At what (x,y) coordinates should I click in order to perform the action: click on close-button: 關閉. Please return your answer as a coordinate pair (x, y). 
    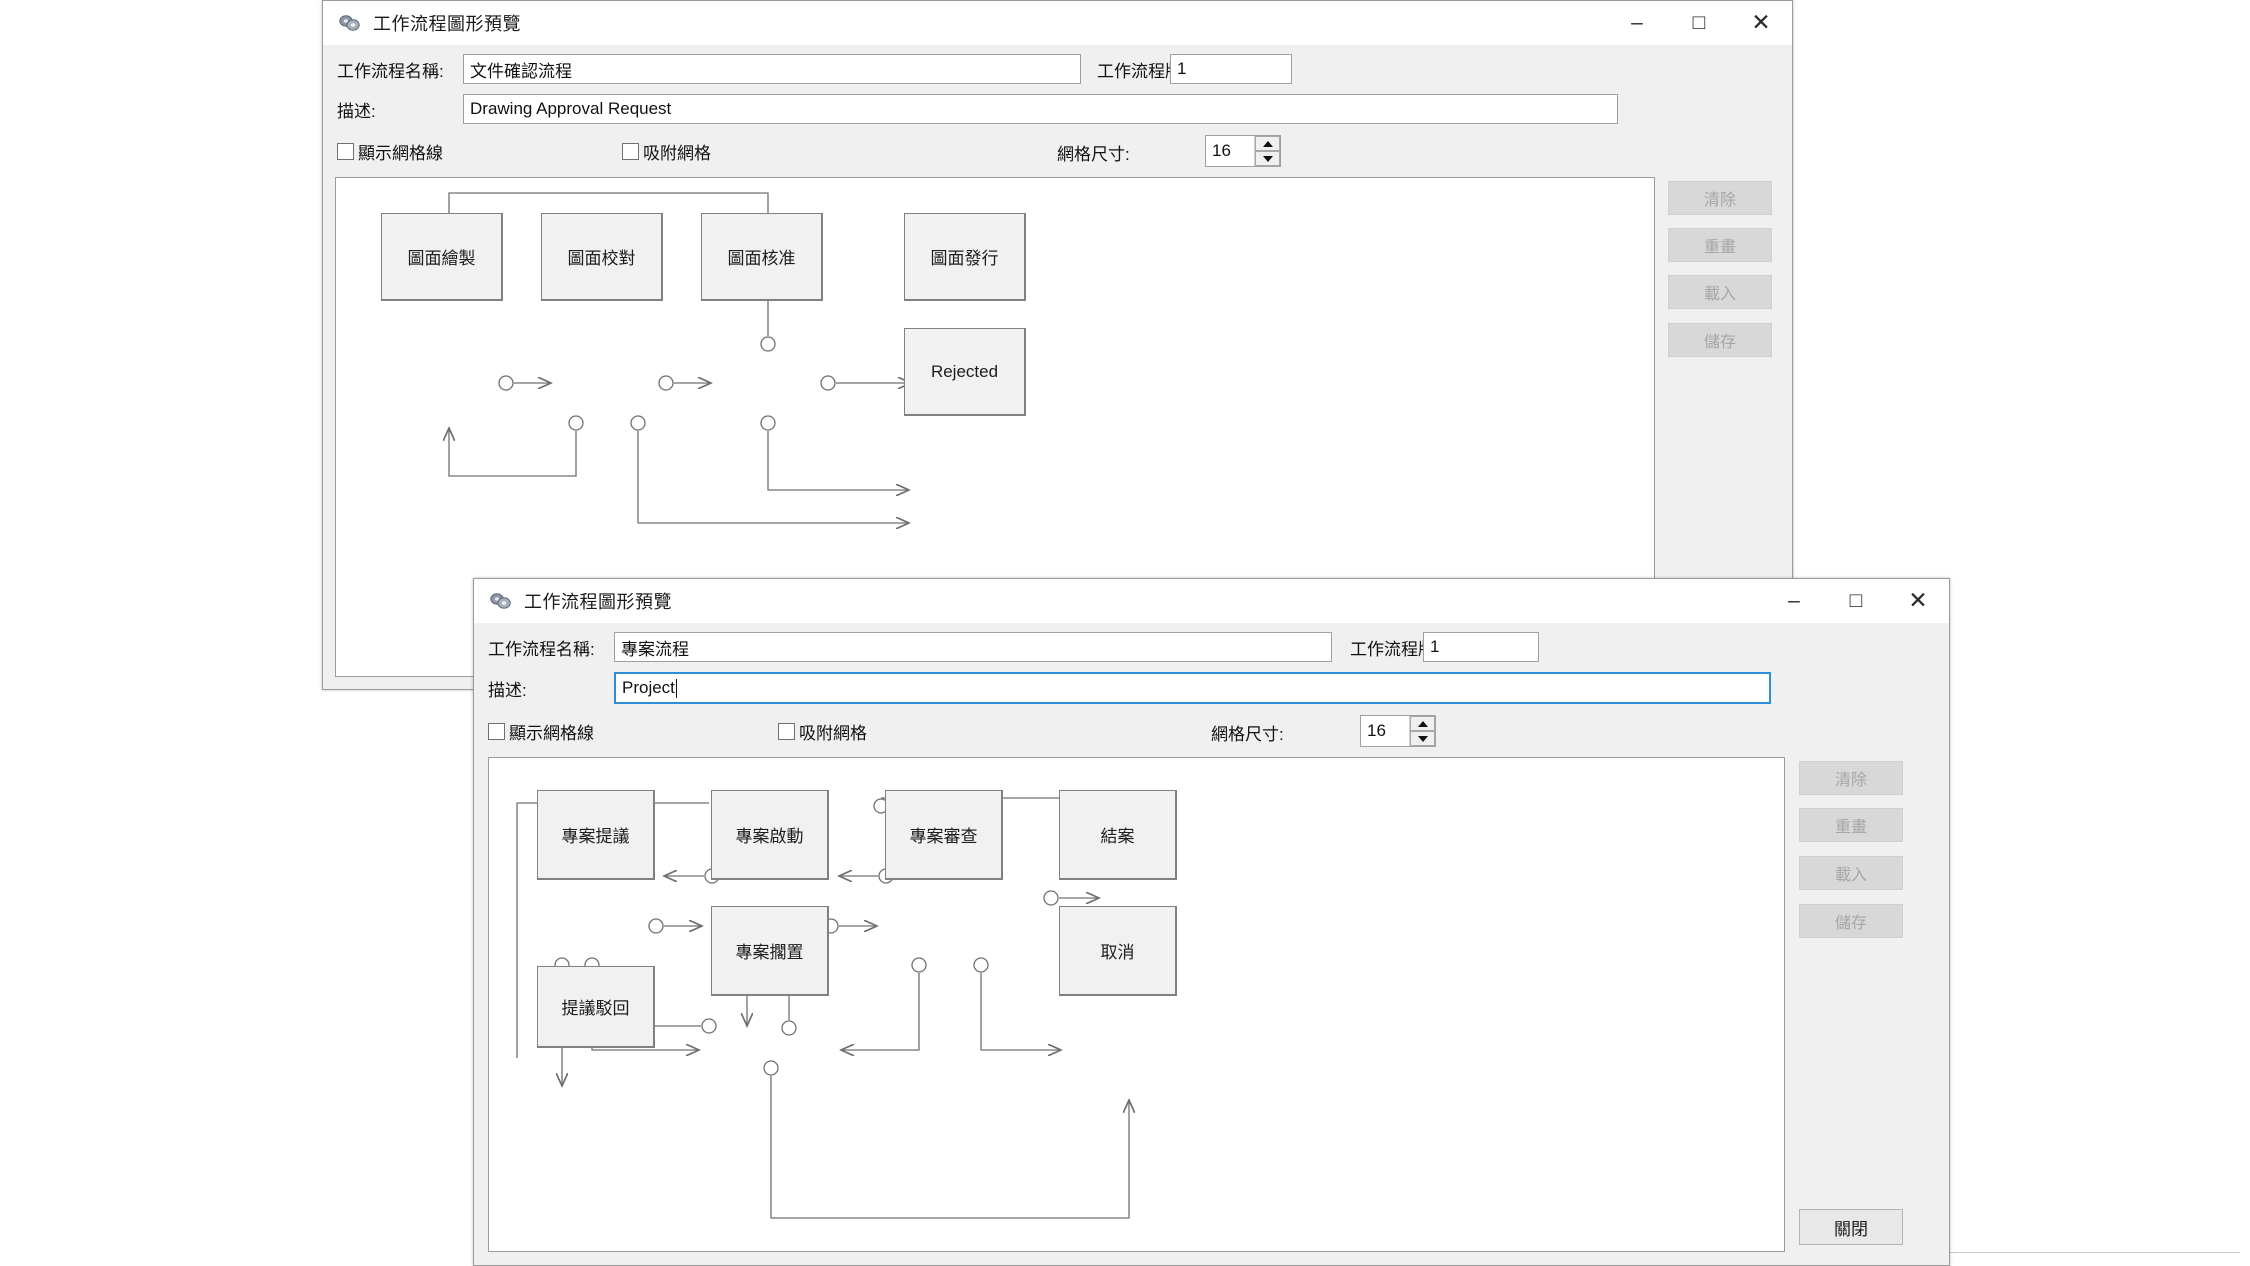
    Looking at the image, I should click on (1851, 1227).